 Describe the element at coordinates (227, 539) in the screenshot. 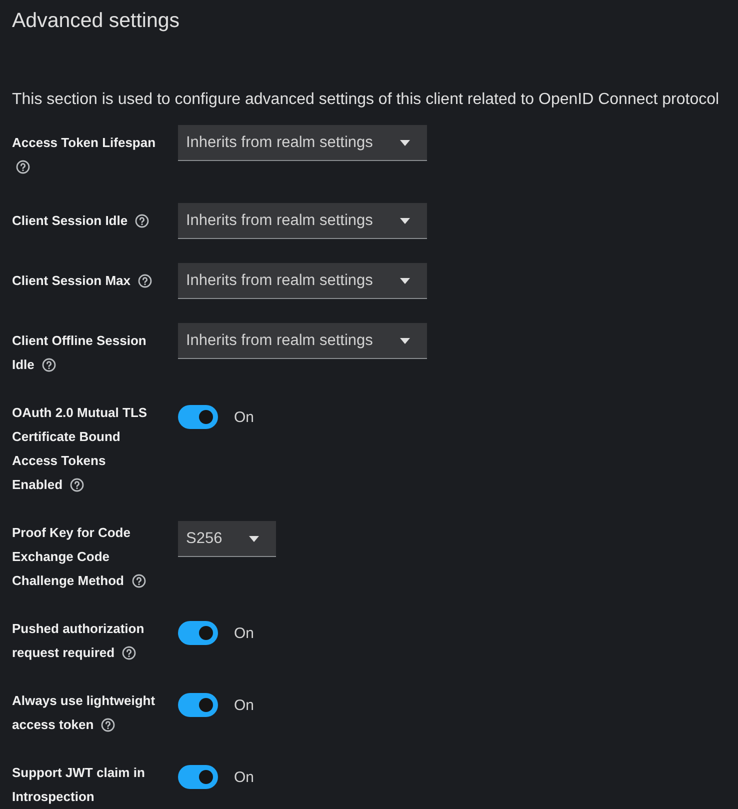

I see `dropdown: S256` at that location.